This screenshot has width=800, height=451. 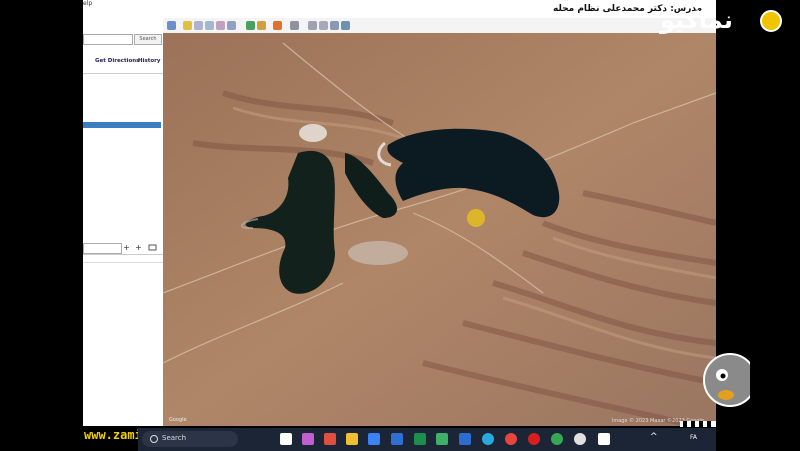 I want to click on taskbar: Search ^ FA, so click(x=427, y=439).